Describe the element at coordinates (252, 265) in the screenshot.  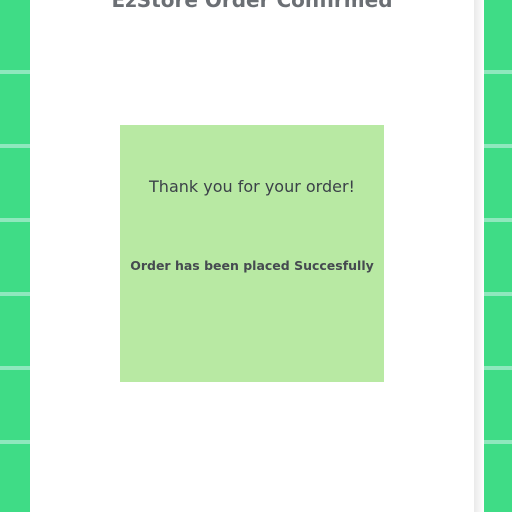
I see `order-placed-message: Order has been placed Succesfully` at that location.